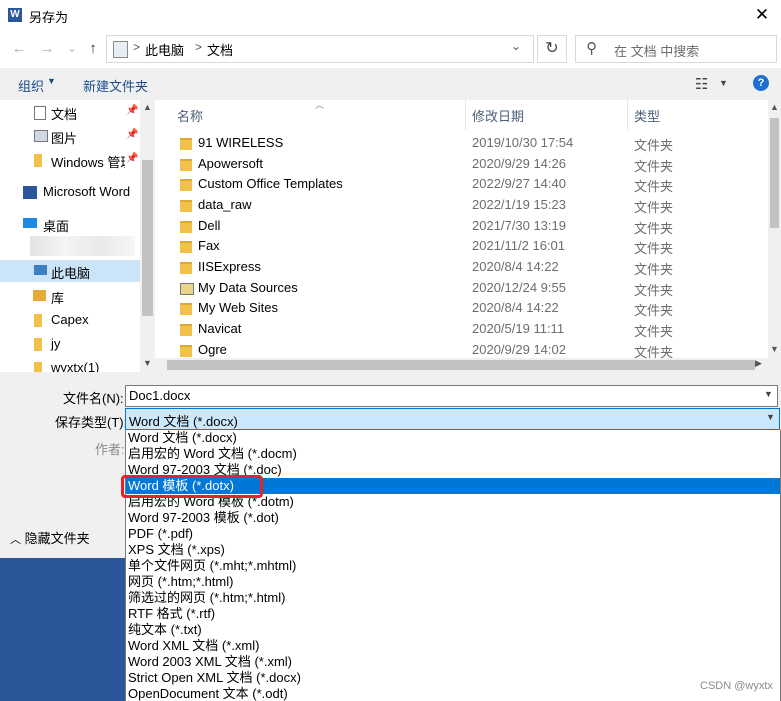 This screenshot has width=781, height=701. What do you see at coordinates (461, 308) in the screenshot?
I see `file-row: My Web Sites 2020/8/4 14:22 文件夹` at bounding box center [461, 308].